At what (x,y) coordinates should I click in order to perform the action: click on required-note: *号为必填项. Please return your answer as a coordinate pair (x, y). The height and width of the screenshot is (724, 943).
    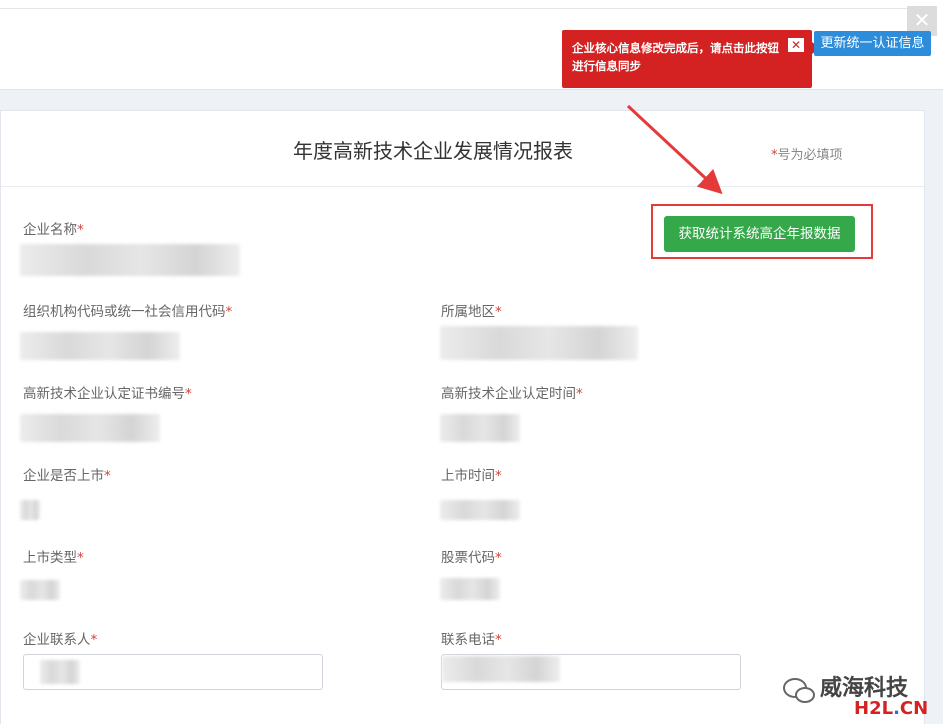
    Looking at the image, I should click on (807, 153).